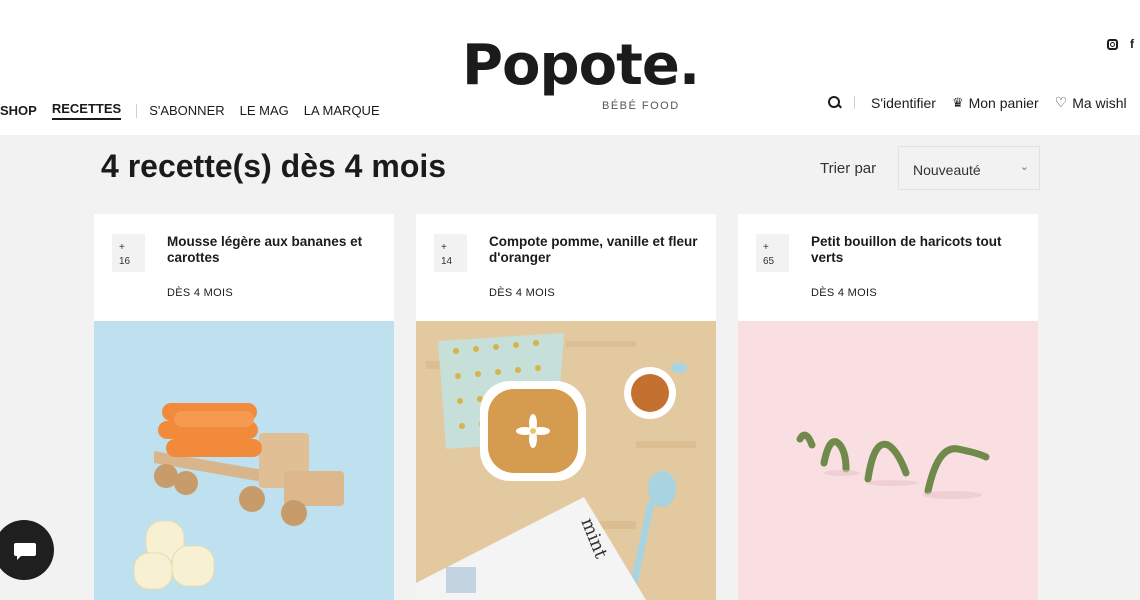  I want to click on heart-icon: ♡, so click(1061, 102).